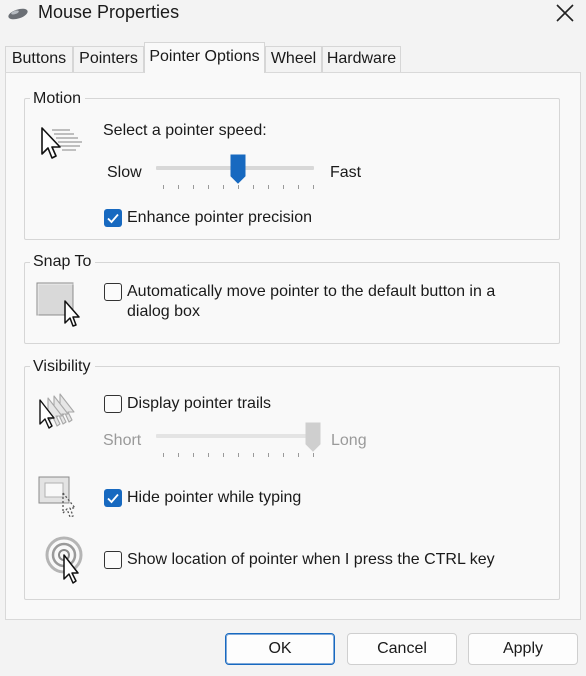 This screenshot has width=586, height=676. Describe the element at coordinates (235, 436) in the screenshot. I see `trail-slider-track` at that location.